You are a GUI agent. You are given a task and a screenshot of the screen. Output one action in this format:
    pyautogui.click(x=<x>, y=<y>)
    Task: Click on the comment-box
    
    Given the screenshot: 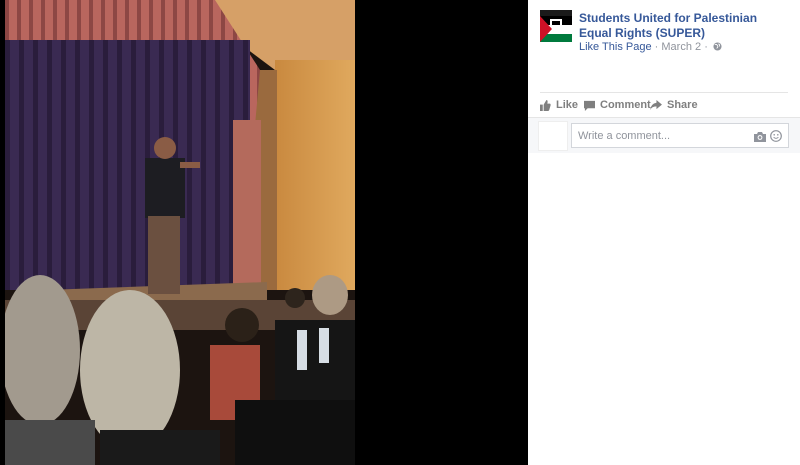 What is the action you would take?
    pyautogui.click(x=680, y=135)
    